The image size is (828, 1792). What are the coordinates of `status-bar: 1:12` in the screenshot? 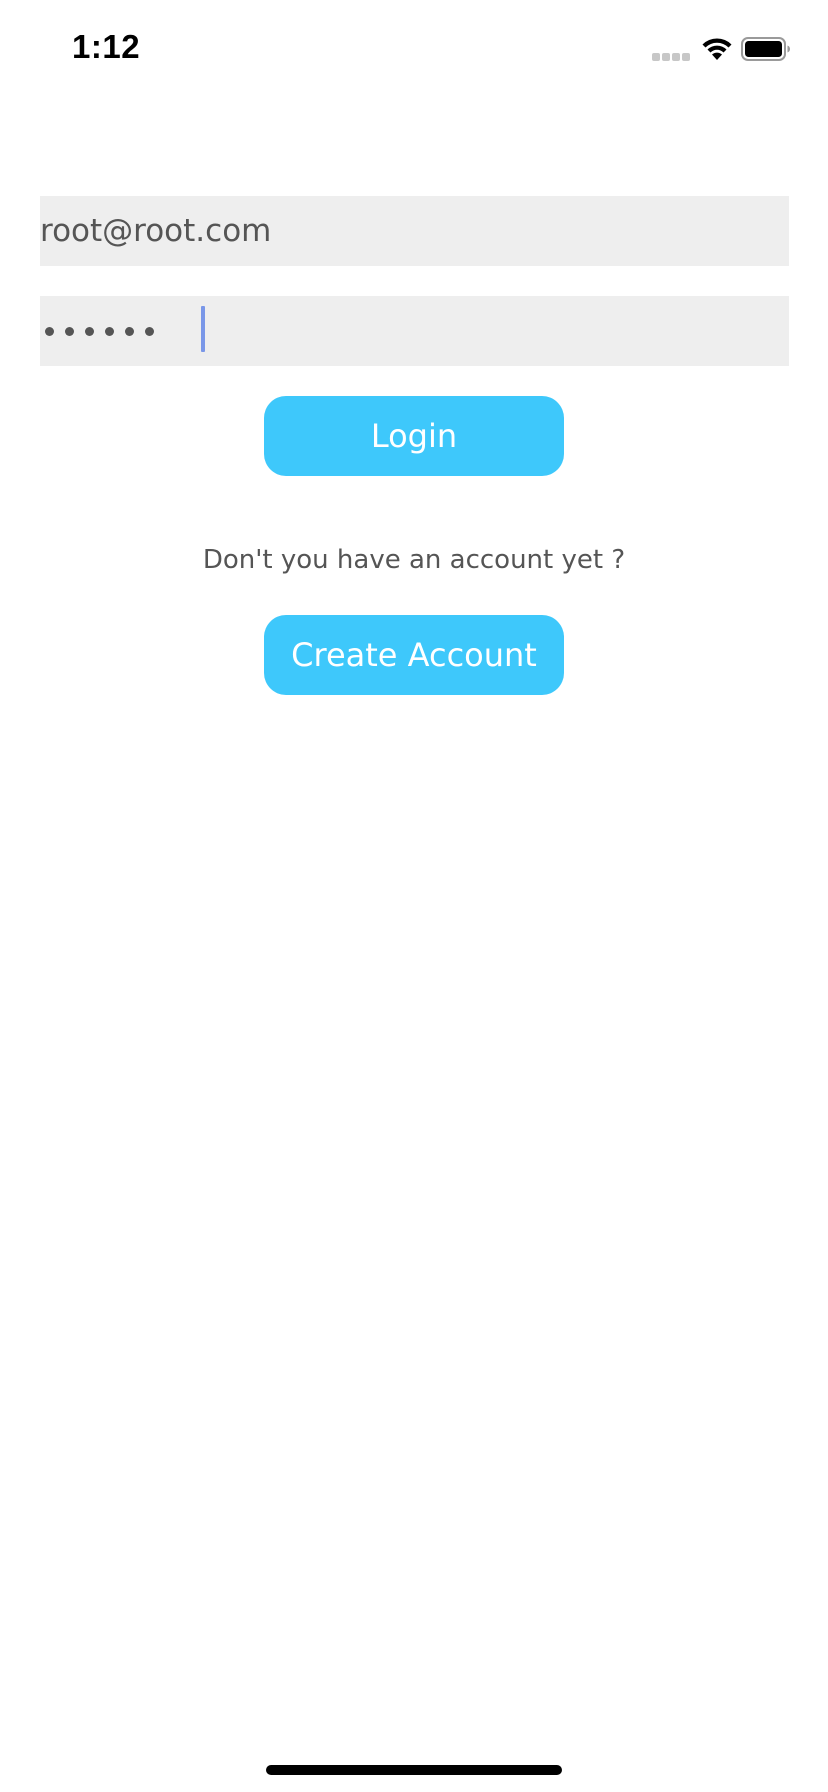 It's located at (414, 50).